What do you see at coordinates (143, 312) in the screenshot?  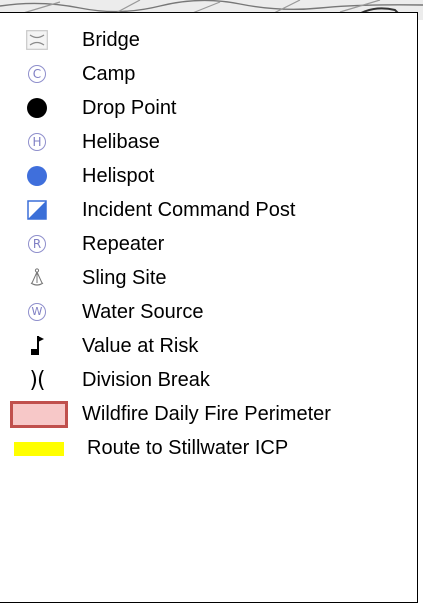 I see `legend-label: Water Source` at bounding box center [143, 312].